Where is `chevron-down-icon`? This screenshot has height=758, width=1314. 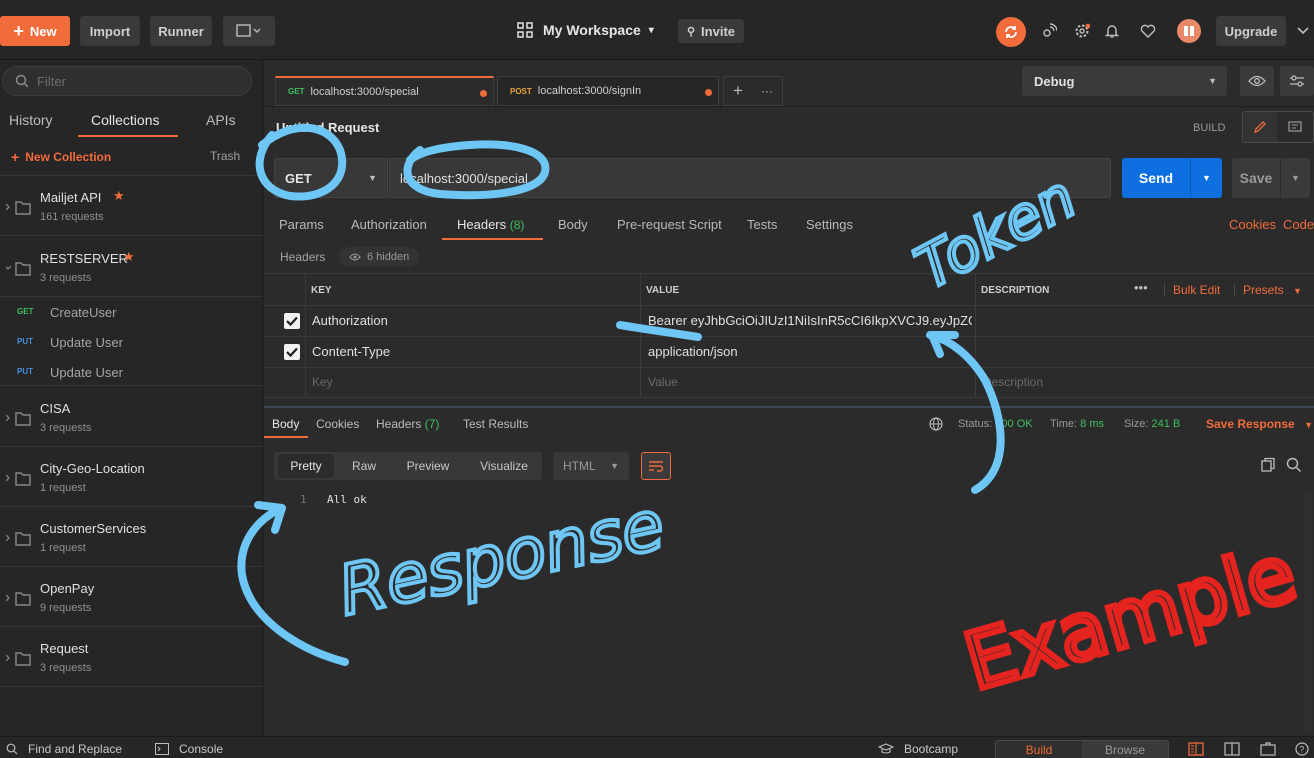 chevron-down-icon is located at coordinates (1305, 31).